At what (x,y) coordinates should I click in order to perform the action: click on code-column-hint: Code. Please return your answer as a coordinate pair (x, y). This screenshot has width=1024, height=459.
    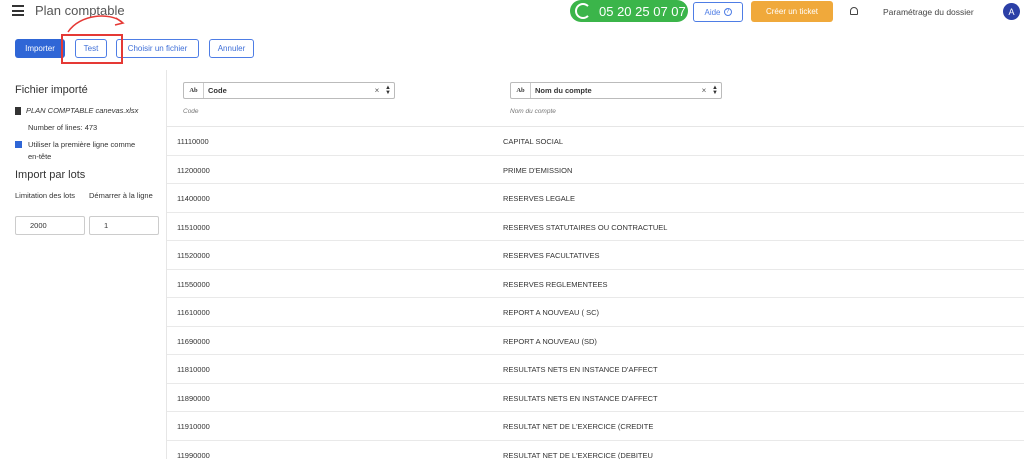
    Looking at the image, I should click on (191, 111).